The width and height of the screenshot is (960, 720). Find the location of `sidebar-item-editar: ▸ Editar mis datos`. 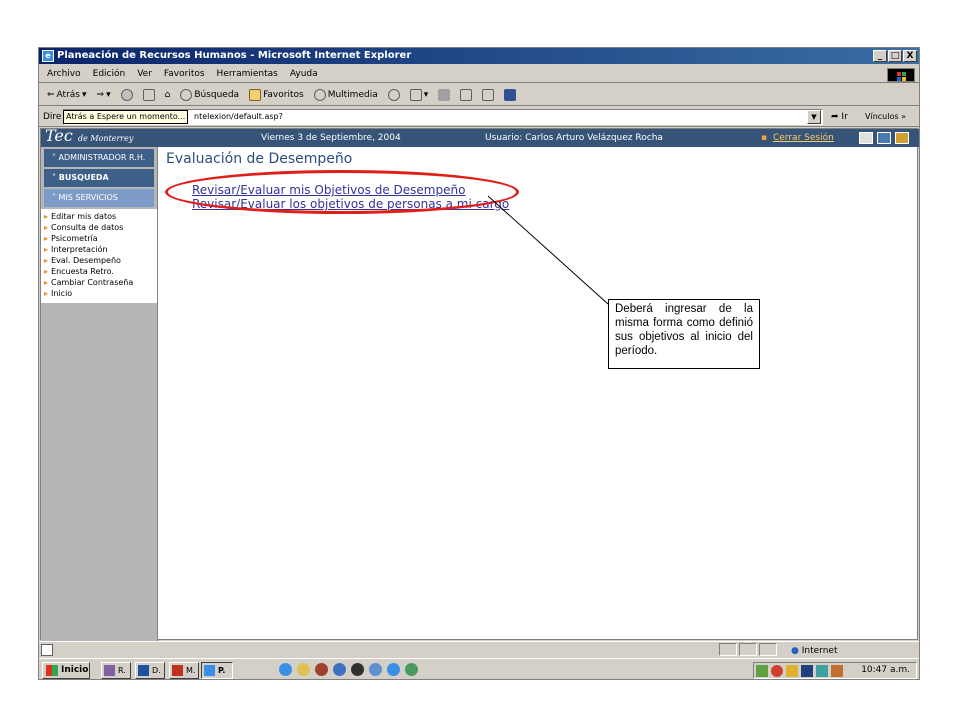

sidebar-item-editar: ▸ Editar mis datos is located at coordinates (99, 216).